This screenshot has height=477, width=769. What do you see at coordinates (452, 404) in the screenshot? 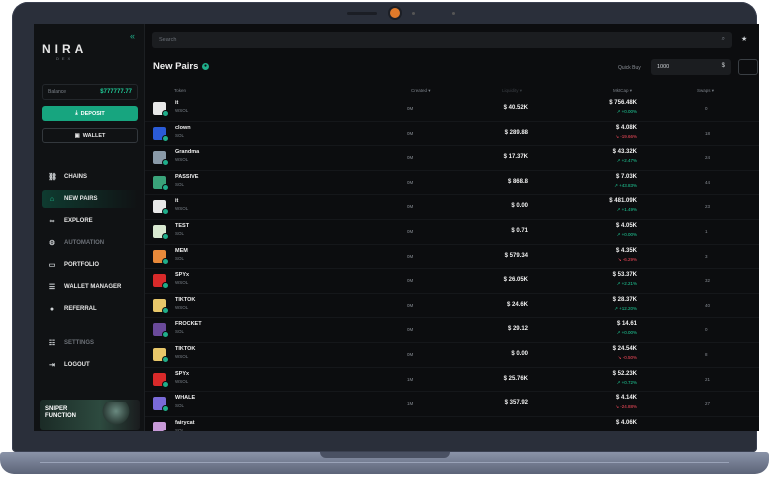
I see `table-row: WHALE SOL 1M $ 357.92 $ 4.14K ↘ -24.88% 27` at bounding box center [452, 404].